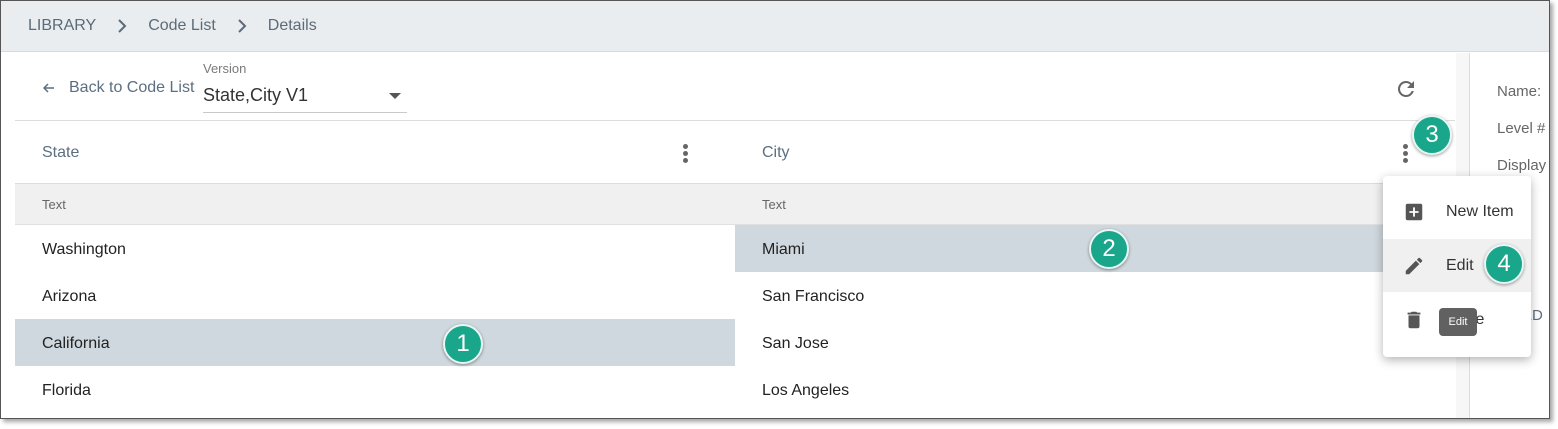  I want to click on city-column-title: City, so click(776, 152).